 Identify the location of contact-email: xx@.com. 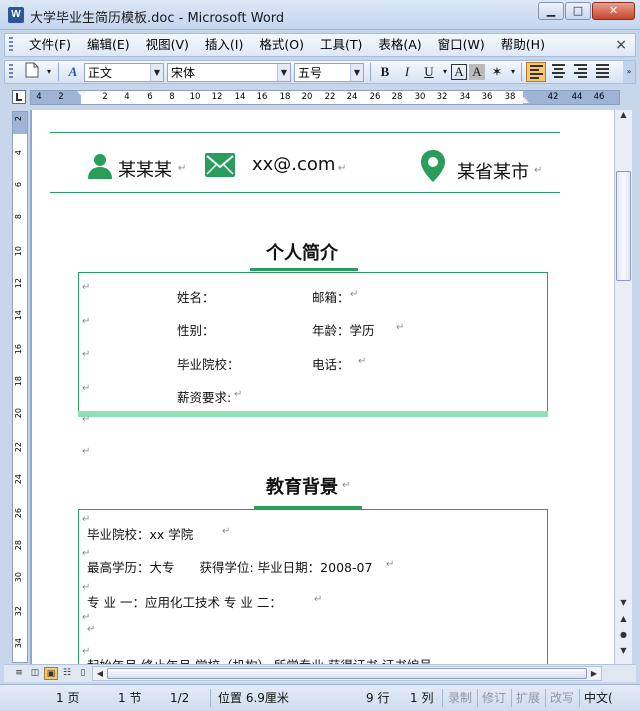
(294, 164).